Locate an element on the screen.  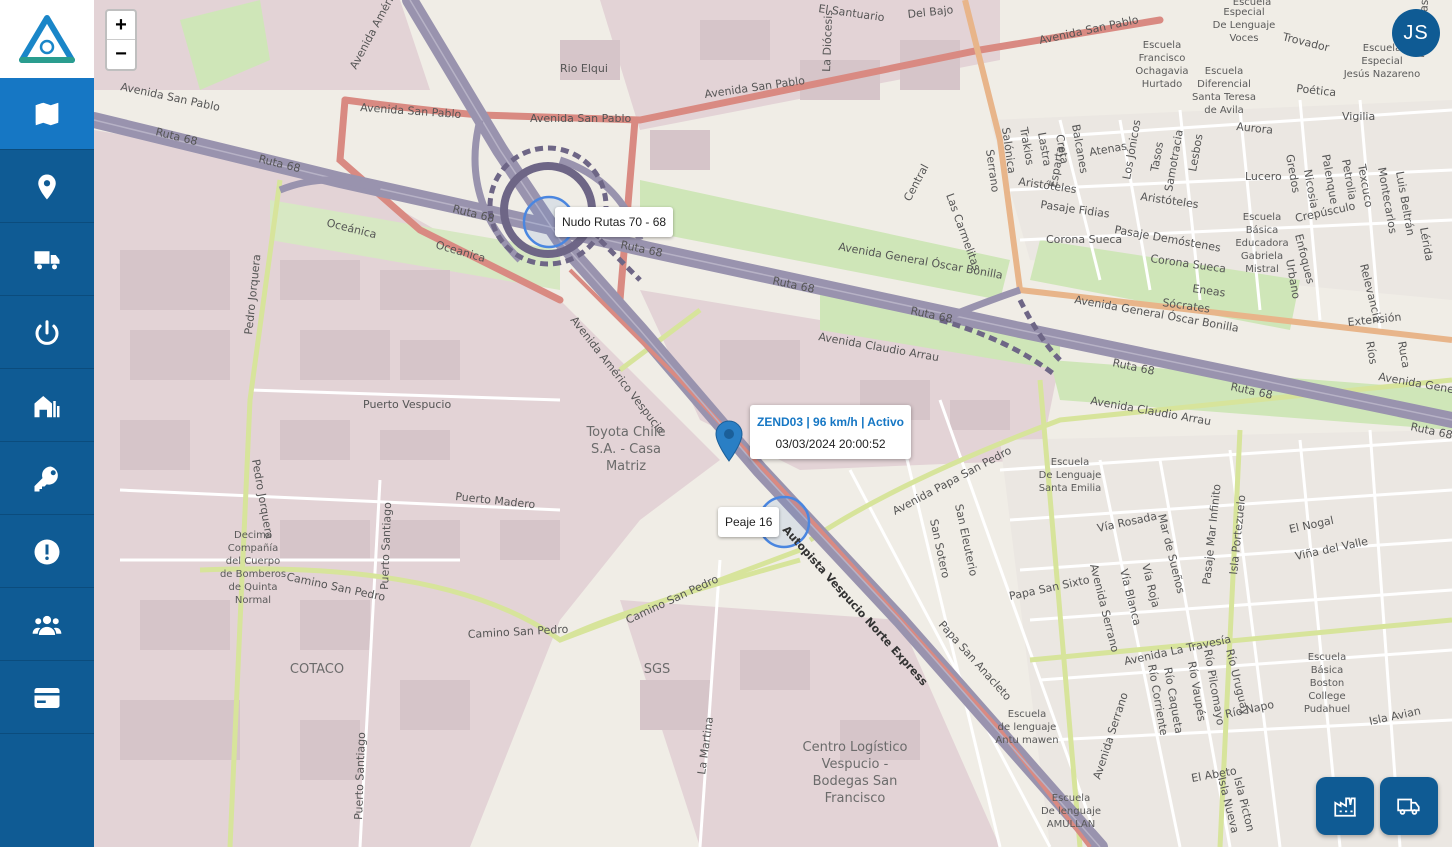
svg-text: de Avila is located at coordinates (1224, 110).